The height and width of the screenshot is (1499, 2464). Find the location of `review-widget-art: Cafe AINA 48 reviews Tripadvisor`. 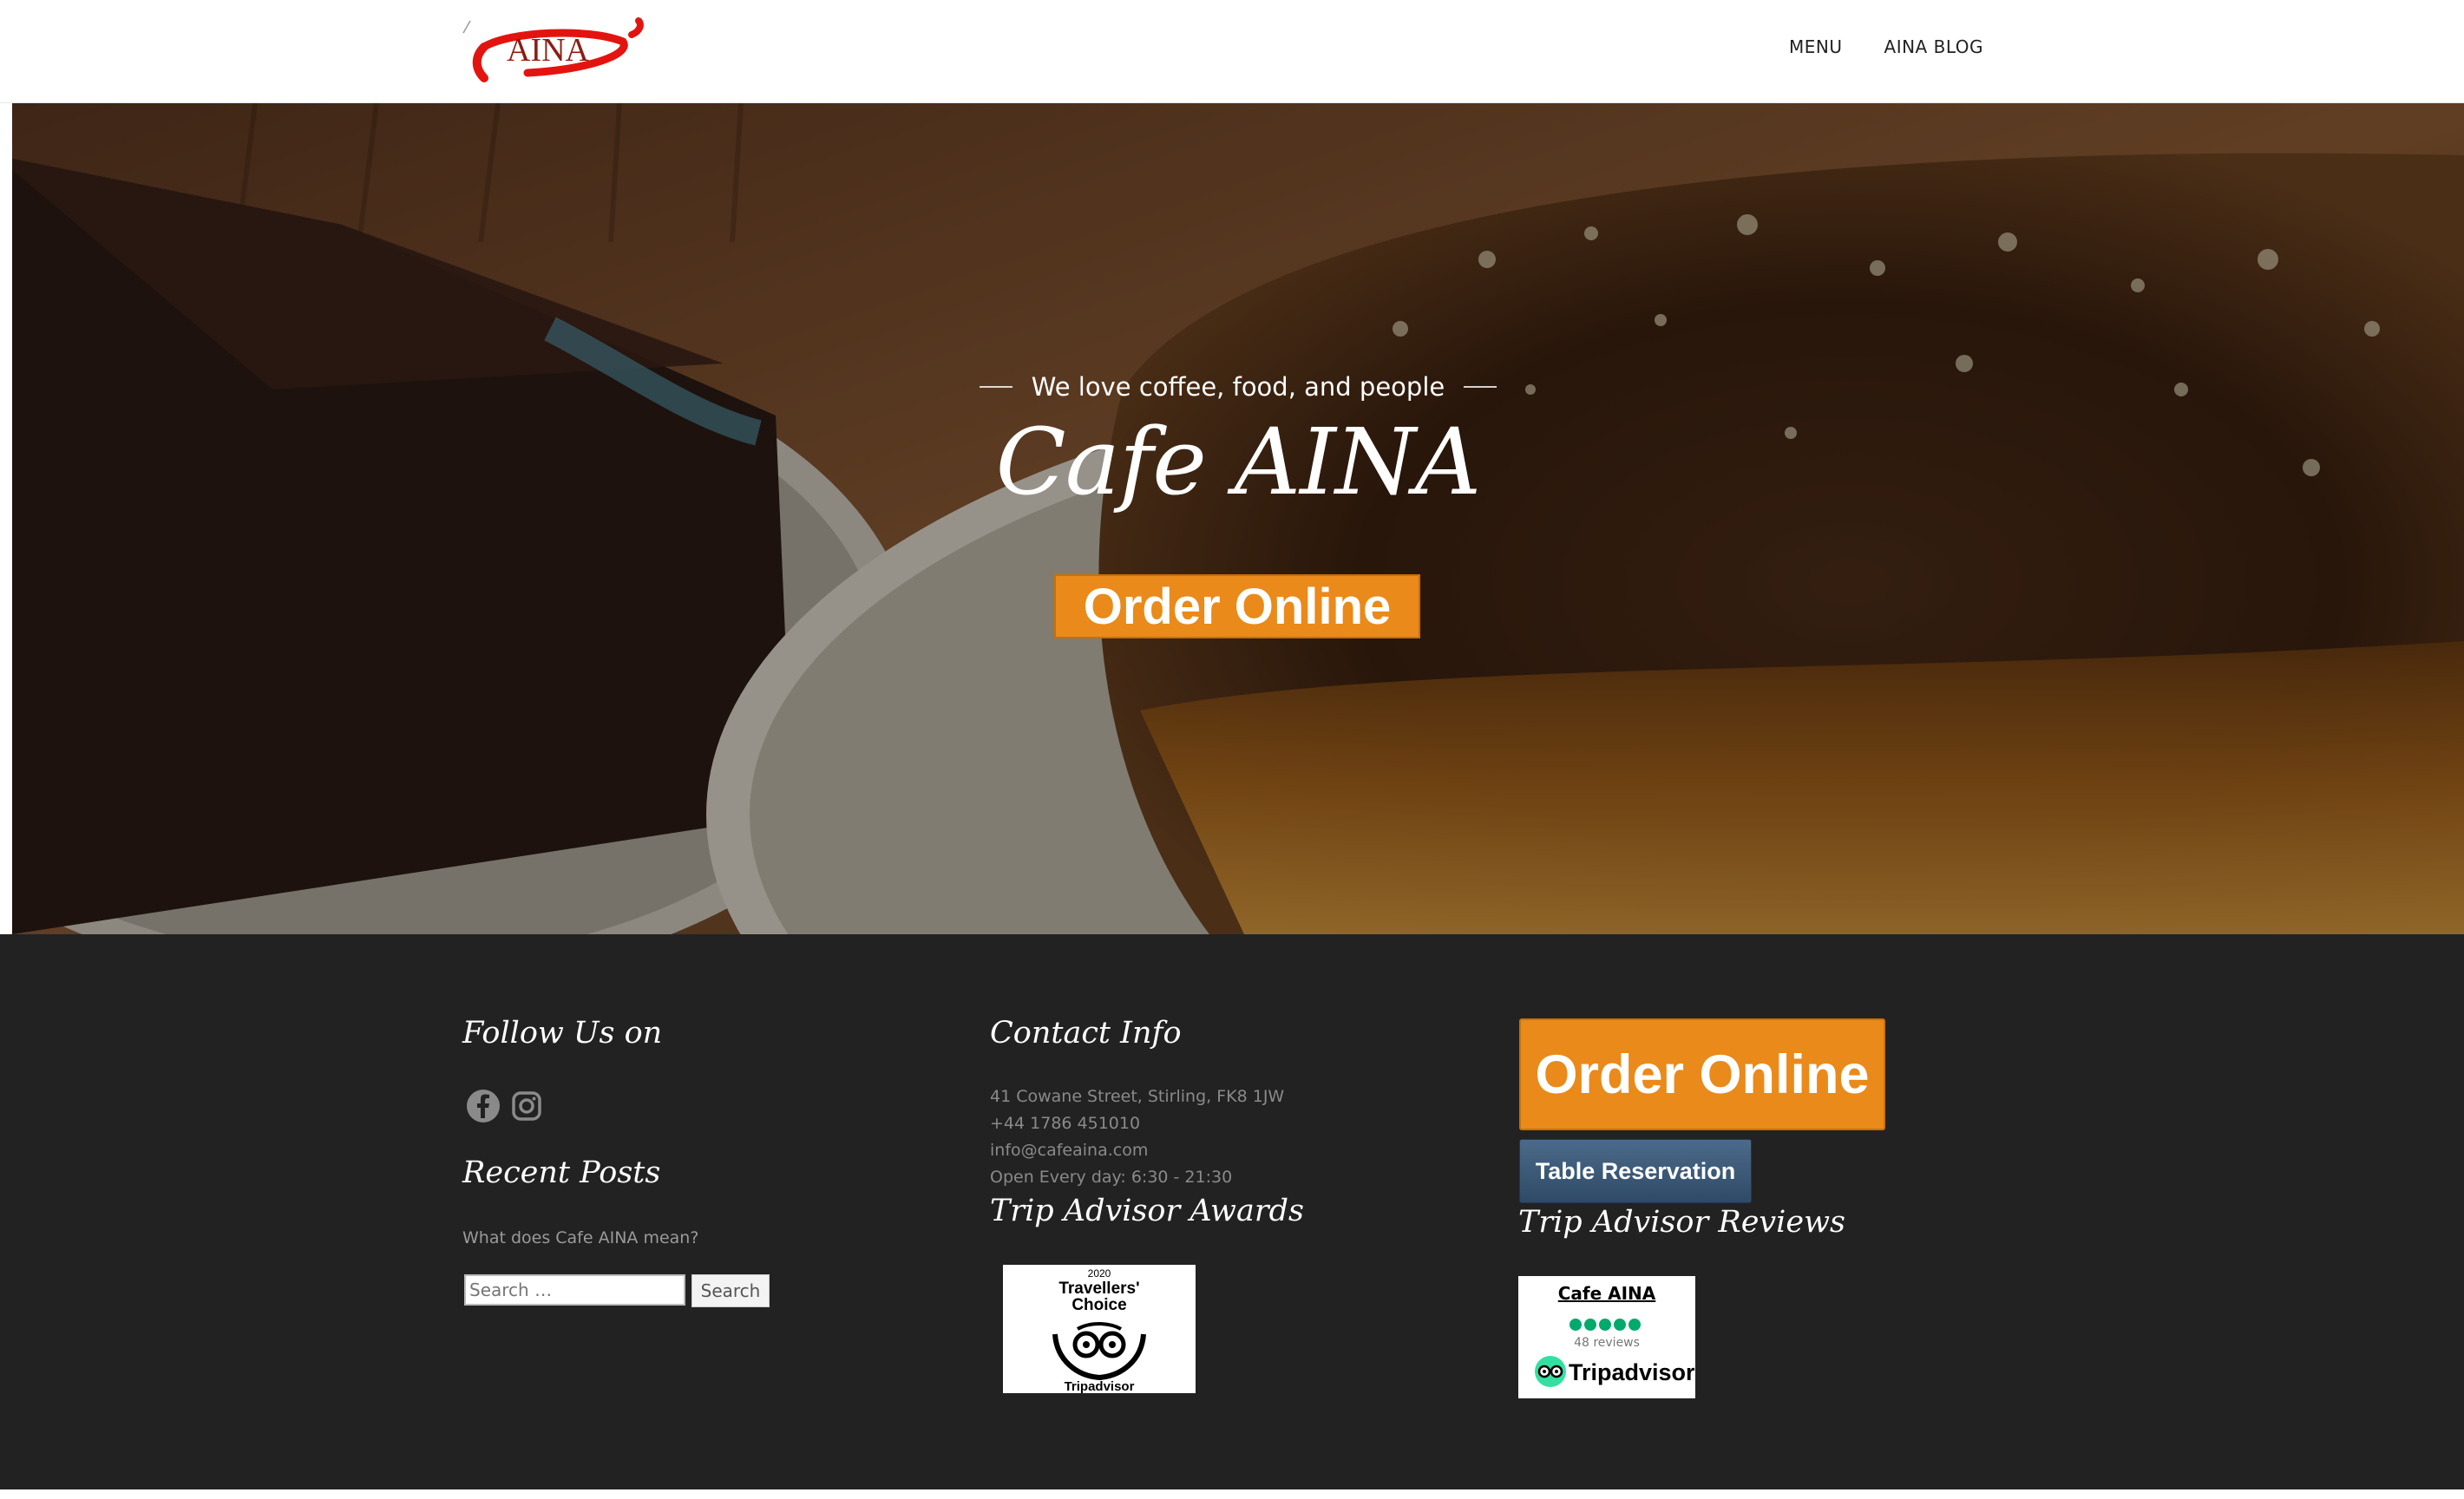

review-widget-art: Cafe AINA 48 reviews Tripadvisor is located at coordinates (1615, 1335).